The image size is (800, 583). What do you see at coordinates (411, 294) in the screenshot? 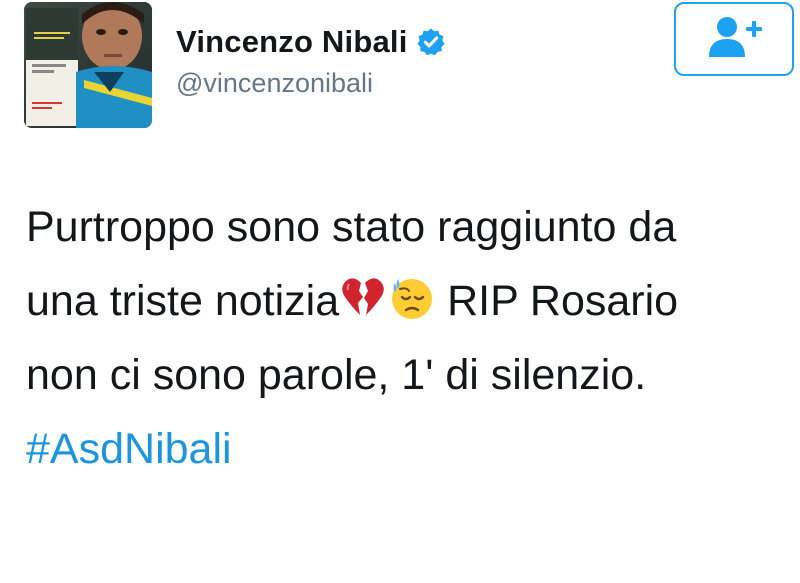
I see `downcast-face-with-sweat-emoji-icon` at bounding box center [411, 294].